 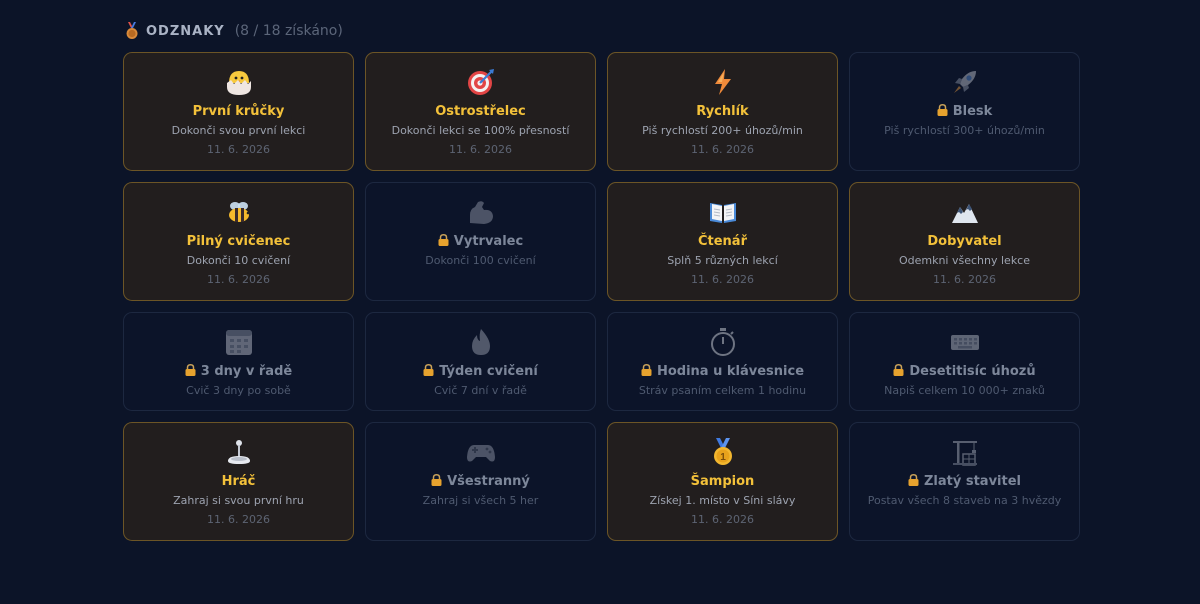 What do you see at coordinates (965, 452) in the screenshot?
I see `construction-crane-icon` at bounding box center [965, 452].